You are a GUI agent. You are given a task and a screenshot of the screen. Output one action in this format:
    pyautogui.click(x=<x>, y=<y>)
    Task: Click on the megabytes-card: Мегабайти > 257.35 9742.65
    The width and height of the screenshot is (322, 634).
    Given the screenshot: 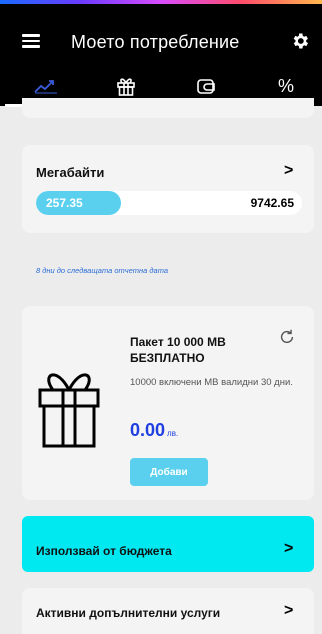 What is the action you would take?
    pyautogui.click(x=168, y=189)
    